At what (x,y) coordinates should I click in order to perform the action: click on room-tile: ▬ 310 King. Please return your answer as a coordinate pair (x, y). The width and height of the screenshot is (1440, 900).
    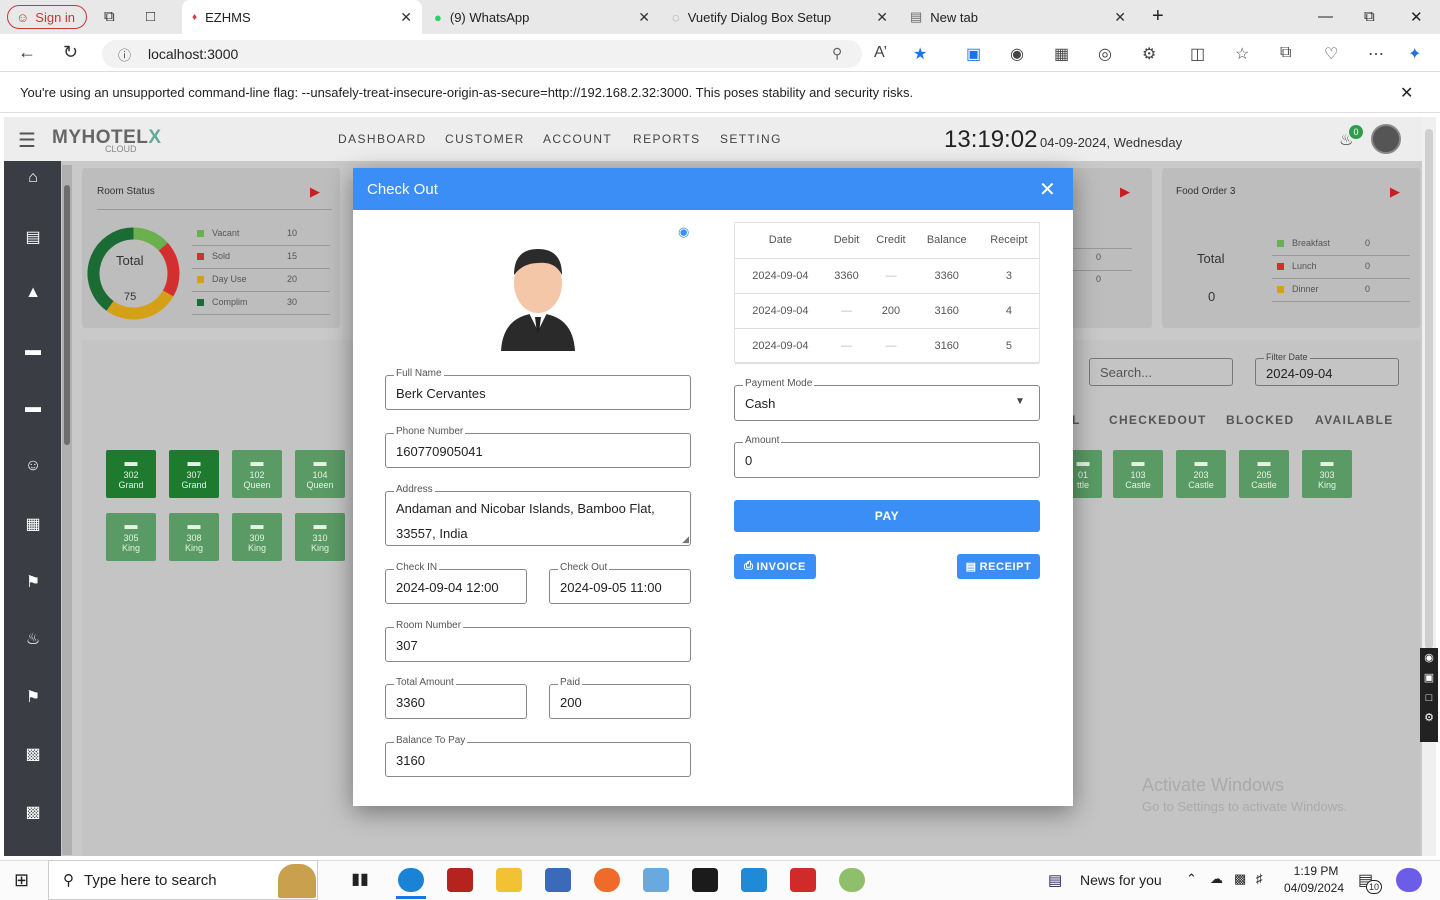
    Looking at the image, I should click on (320, 537).